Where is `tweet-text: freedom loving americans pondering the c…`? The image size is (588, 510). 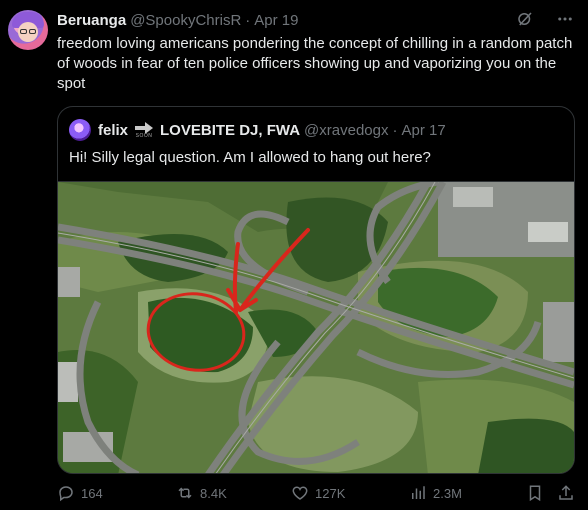
tweet-text: freedom loving americans pondering the c… is located at coordinates (315, 63).